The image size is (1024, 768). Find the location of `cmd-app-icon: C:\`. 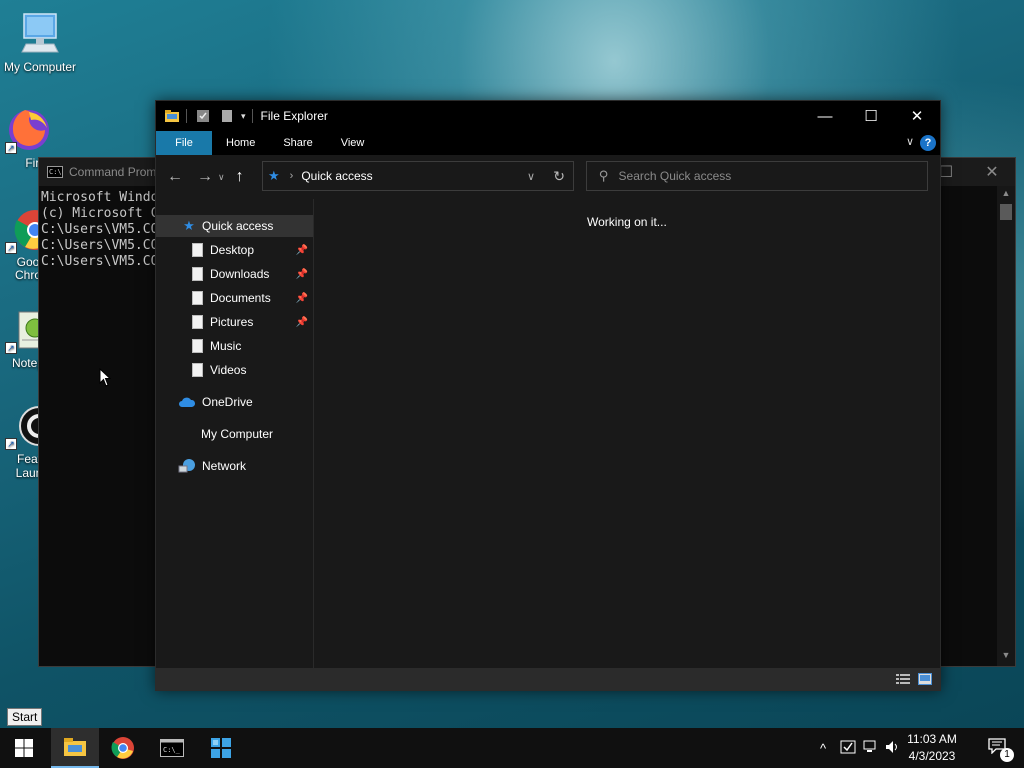

cmd-app-icon: C:\ is located at coordinates (55, 172).